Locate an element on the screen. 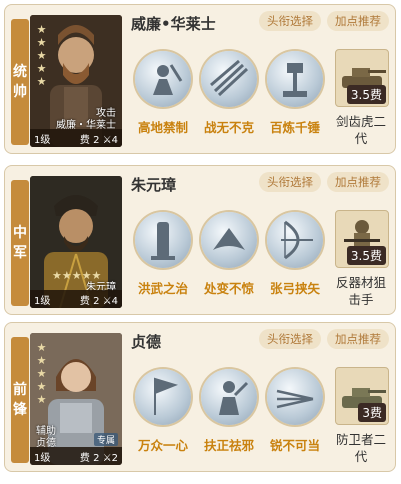  skill-label: 张弓挟矢 is located at coordinates (294, 288).